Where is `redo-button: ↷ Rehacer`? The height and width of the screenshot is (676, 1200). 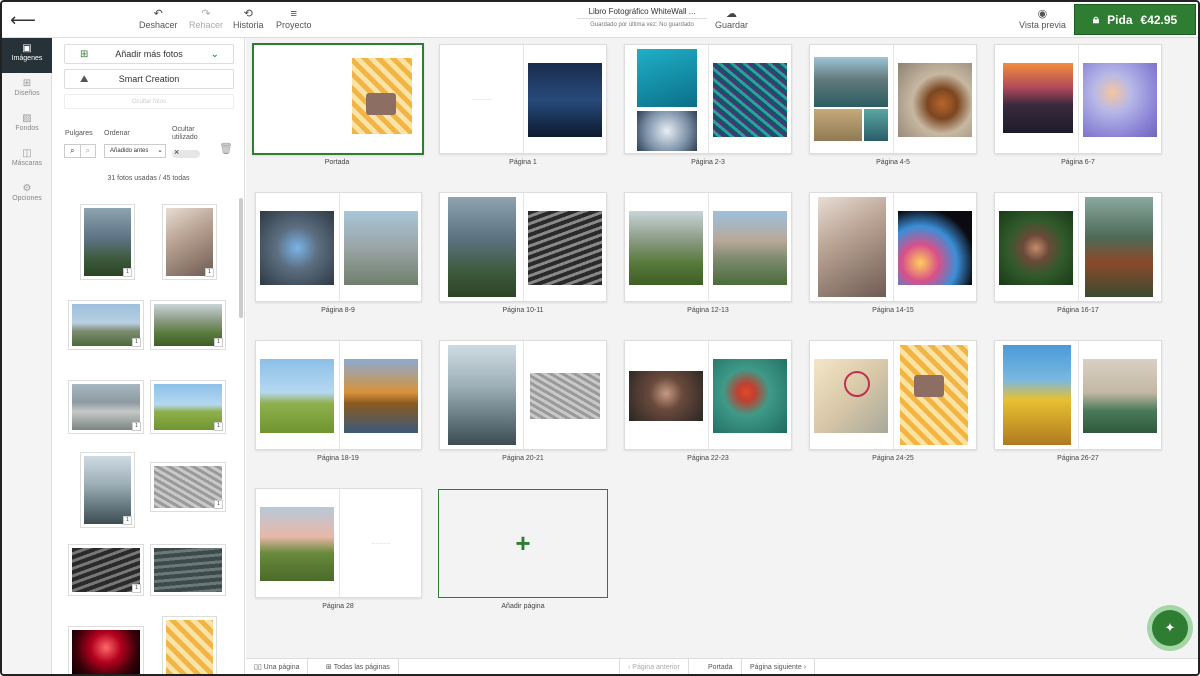 redo-button: ↷ Rehacer is located at coordinates (206, 19).